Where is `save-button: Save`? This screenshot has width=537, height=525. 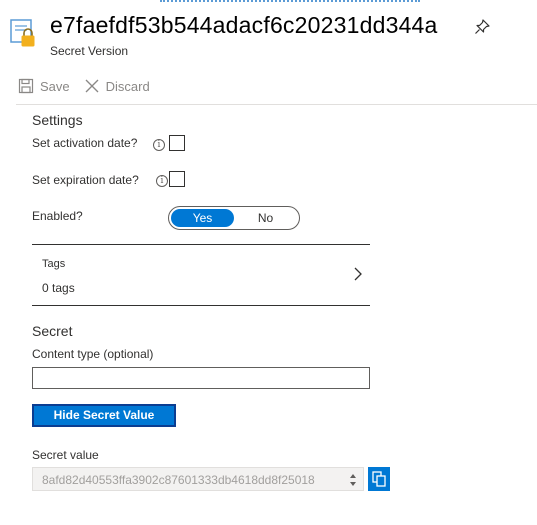 save-button: Save is located at coordinates (44, 86).